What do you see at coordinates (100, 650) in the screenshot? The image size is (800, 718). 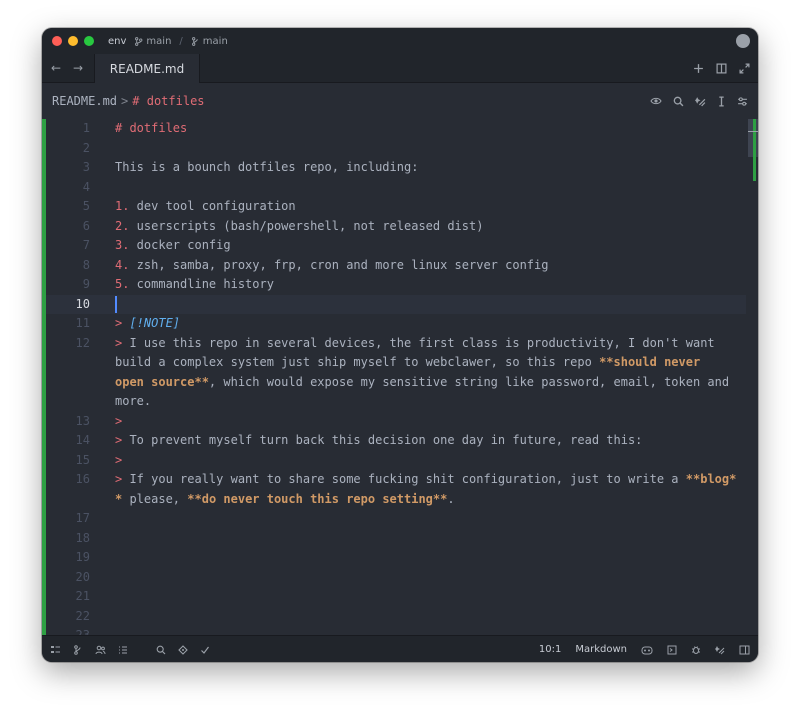 I see `collaborators-icon` at bounding box center [100, 650].